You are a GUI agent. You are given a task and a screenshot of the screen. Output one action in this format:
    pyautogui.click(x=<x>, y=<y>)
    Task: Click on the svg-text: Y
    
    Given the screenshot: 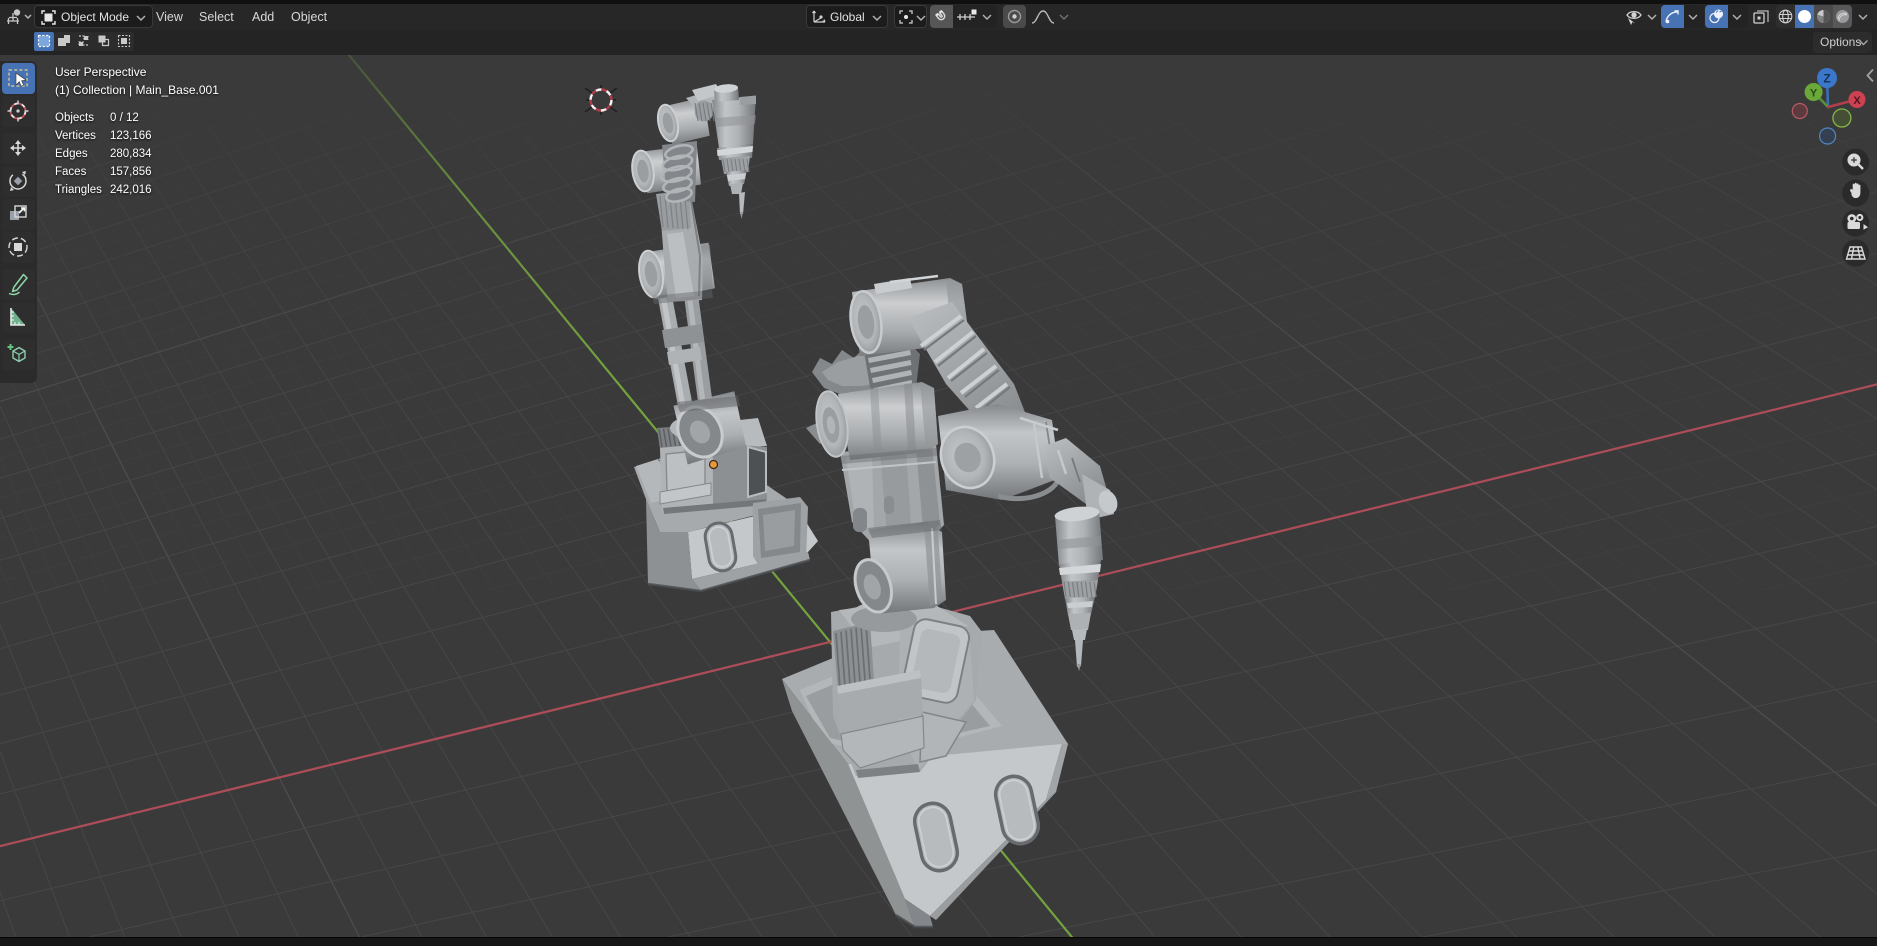 What is the action you would take?
    pyautogui.click(x=1814, y=94)
    